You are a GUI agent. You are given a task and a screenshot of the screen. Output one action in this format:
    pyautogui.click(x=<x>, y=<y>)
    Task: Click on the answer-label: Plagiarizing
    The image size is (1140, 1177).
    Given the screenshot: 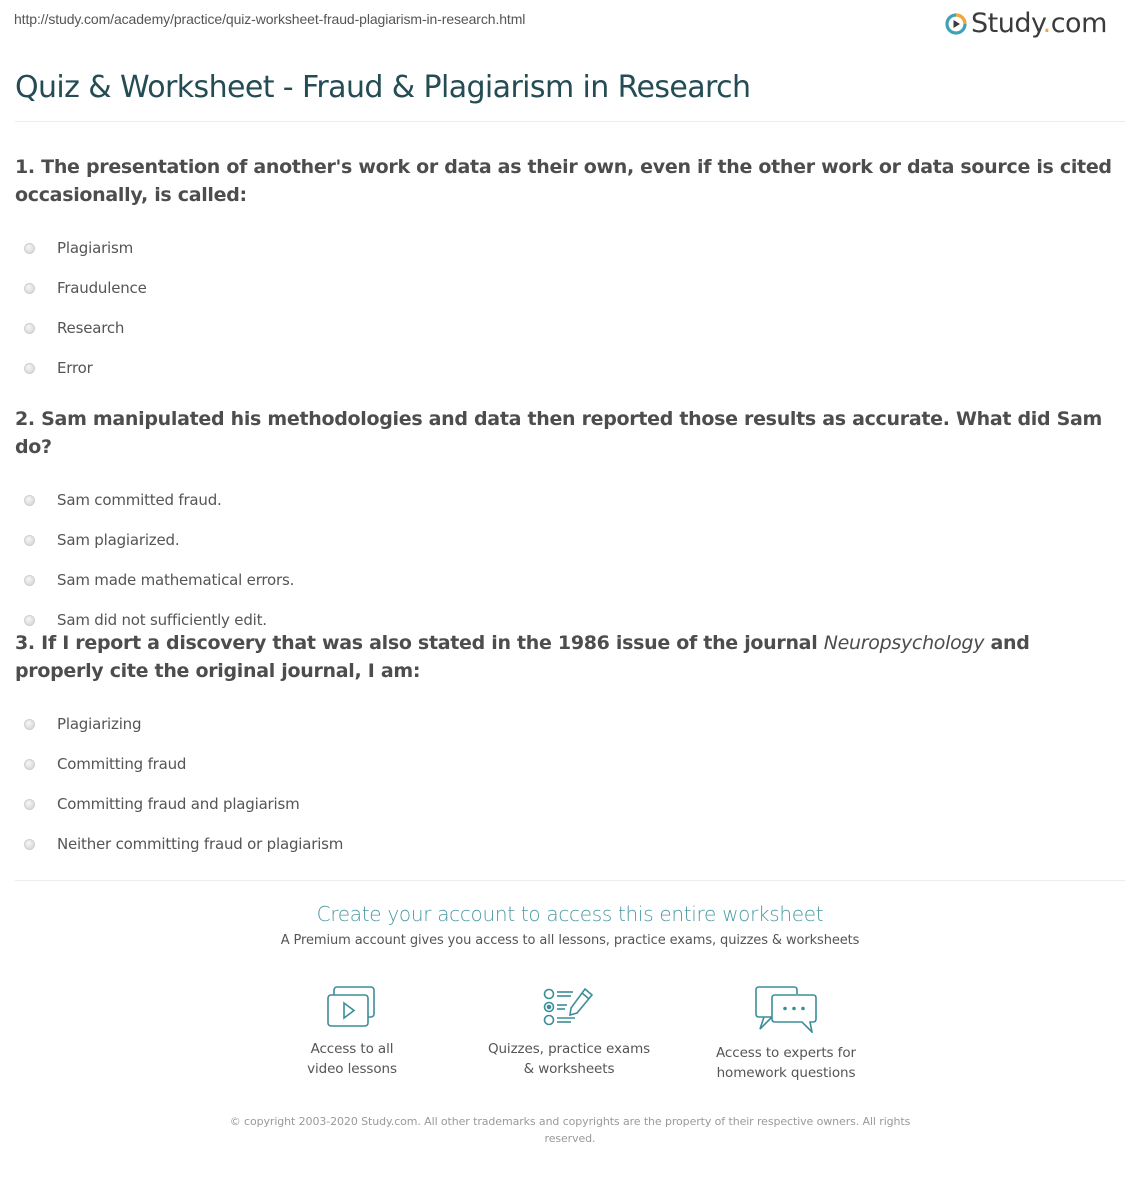 What is the action you would take?
    pyautogui.click(x=99, y=724)
    